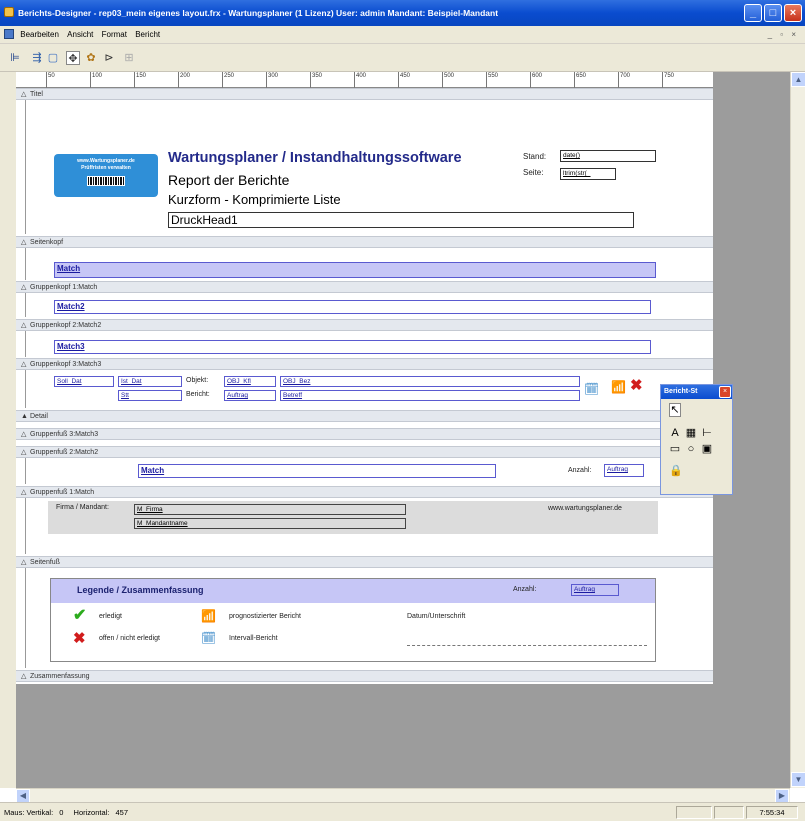 This screenshot has height=822, width=805. I want to click on checkmark-icon: ✔, so click(80, 615).